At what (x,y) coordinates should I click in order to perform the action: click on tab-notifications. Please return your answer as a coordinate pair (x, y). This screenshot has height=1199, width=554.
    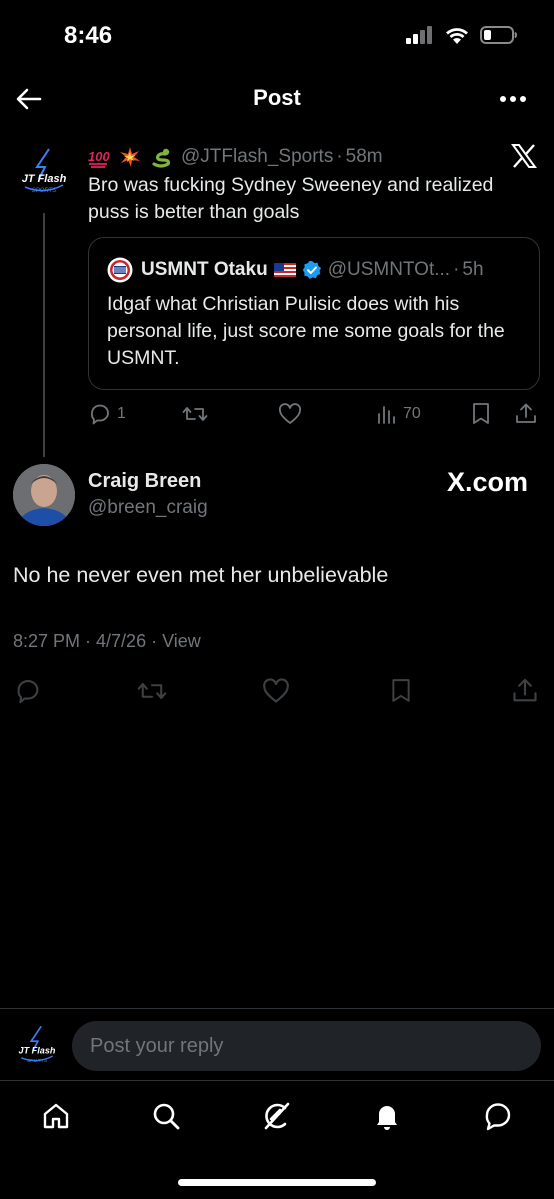
    Looking at the image, I should click on (387, 1116).